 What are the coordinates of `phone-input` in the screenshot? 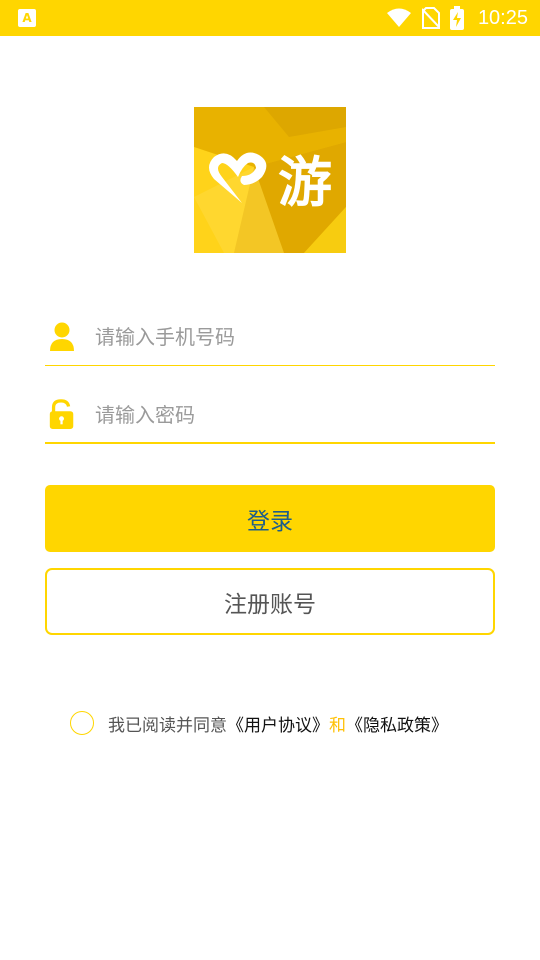 It's located at (290, 337).